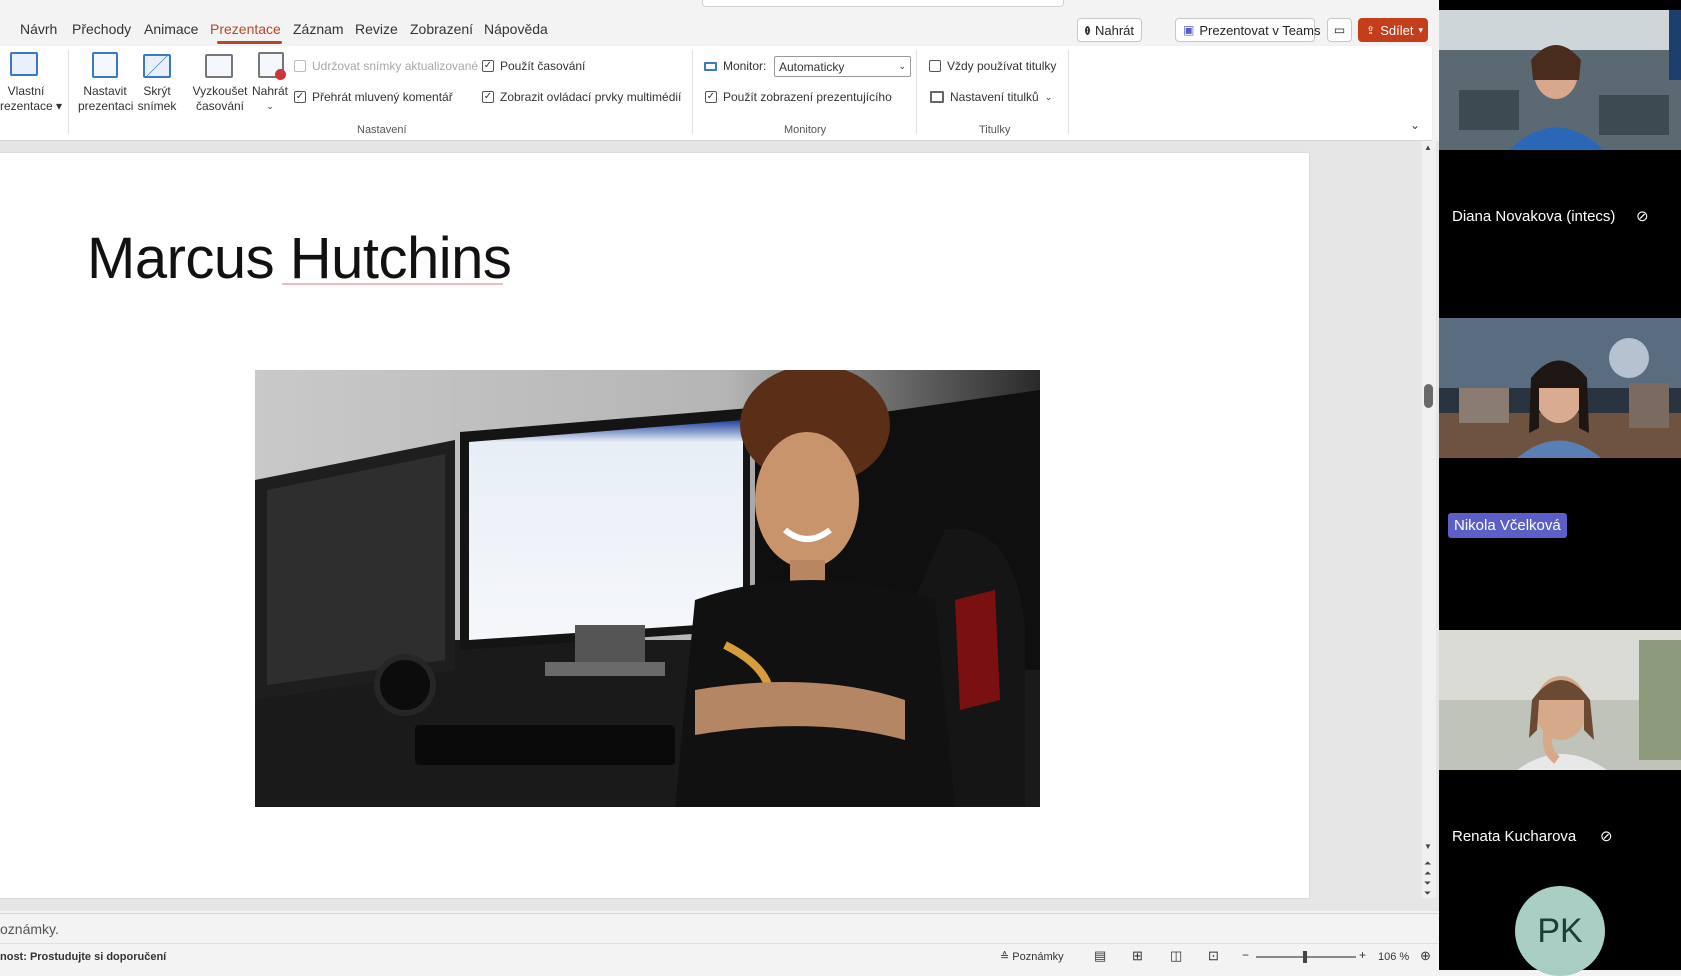 This screenshot has height=976, width=1681. What do you see at coordinates (24, 64) in the screenshot?
I see `custom-show-icon` at bounding box center [24, 64].